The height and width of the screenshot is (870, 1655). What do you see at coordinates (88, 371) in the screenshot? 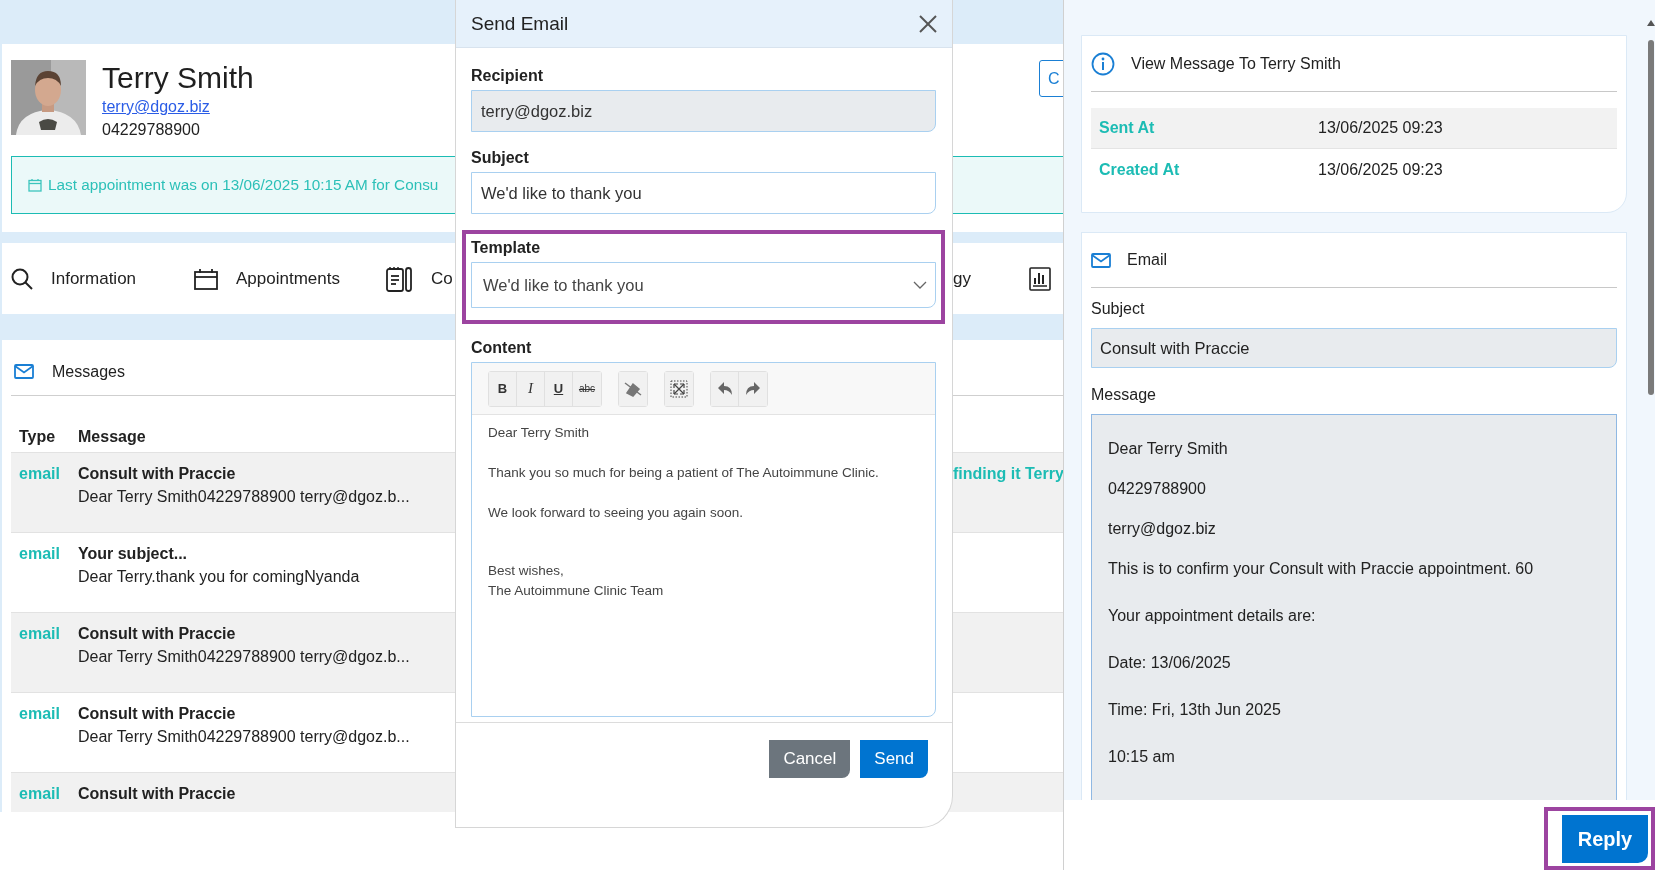
I see `card-title: Messages` at bounding box center [88, 371].